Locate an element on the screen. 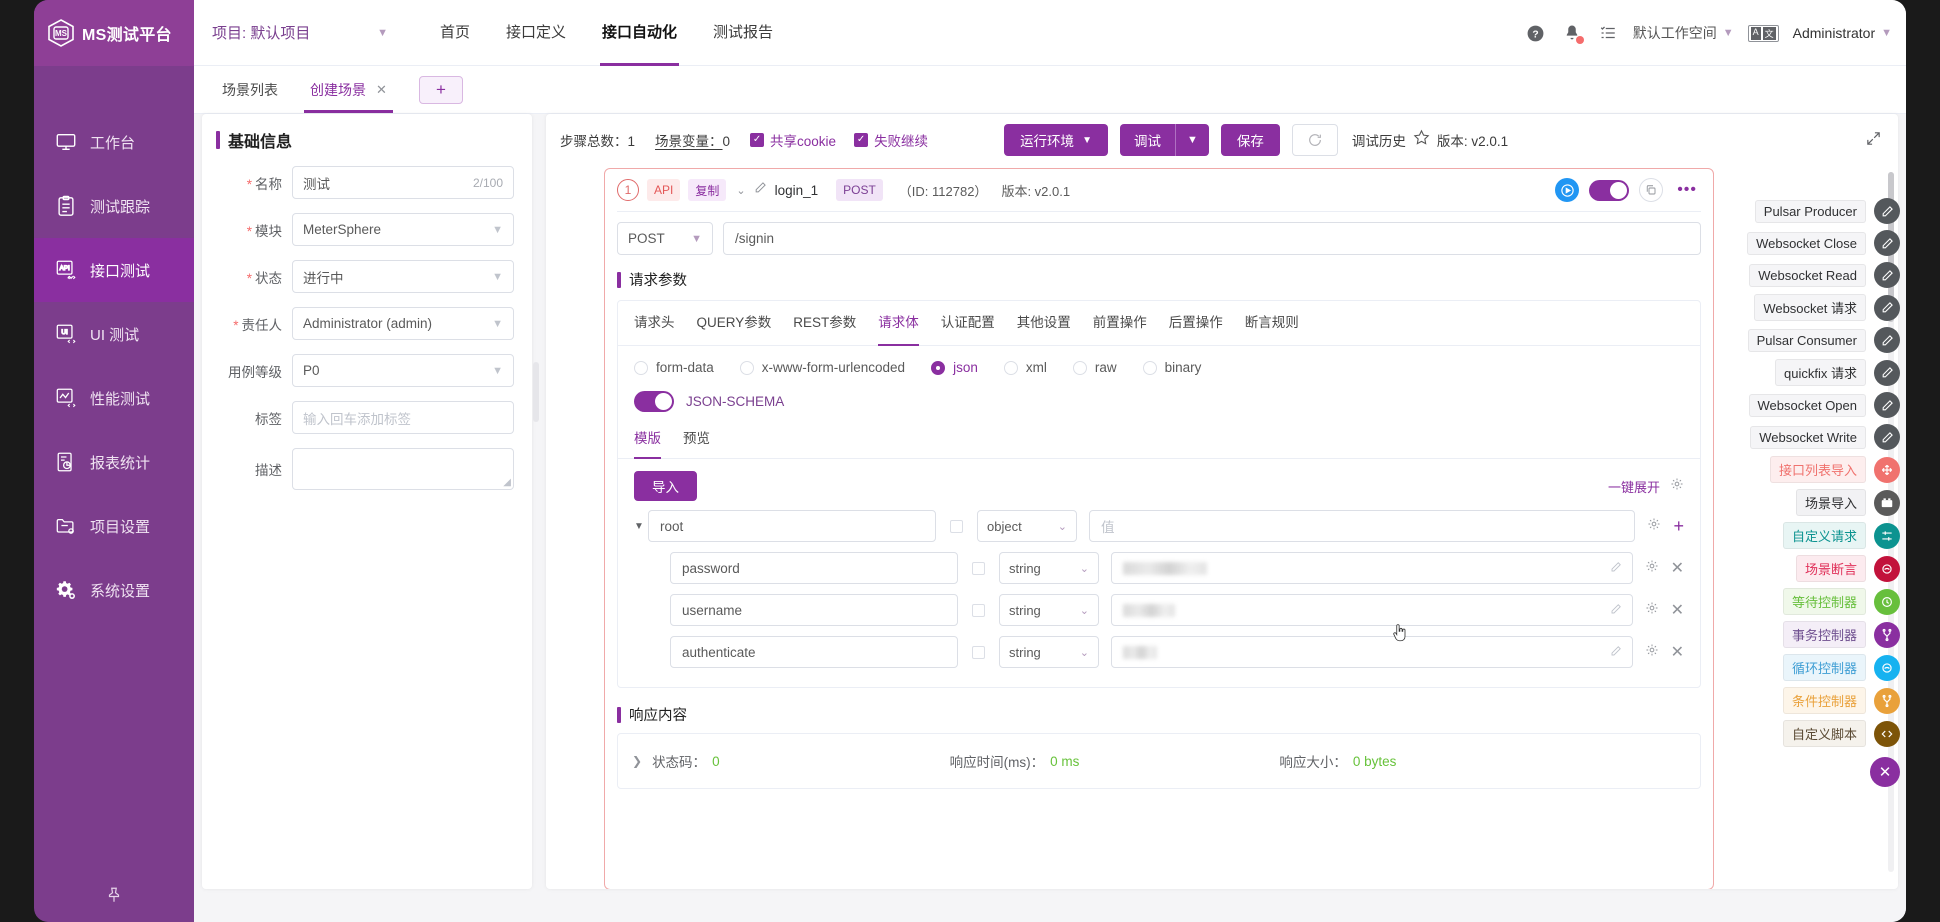  help-circle-icon: ? is located at coordinates (1536, 33).